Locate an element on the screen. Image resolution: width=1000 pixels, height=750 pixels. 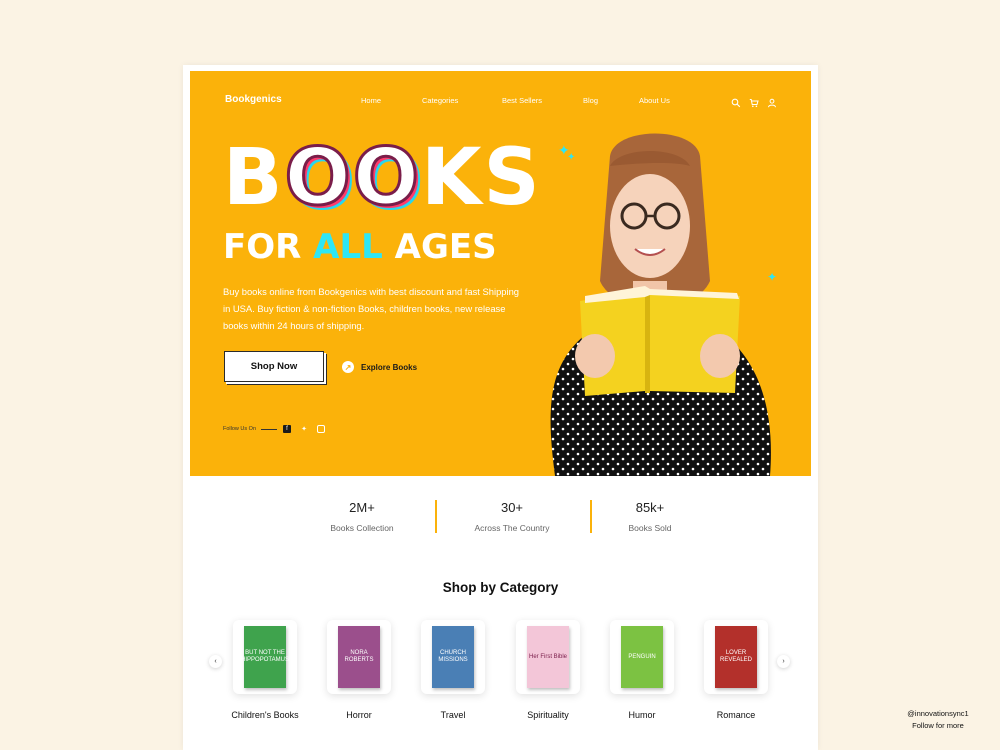
category-card: PENGUIN is located at coordinates (642, 657).